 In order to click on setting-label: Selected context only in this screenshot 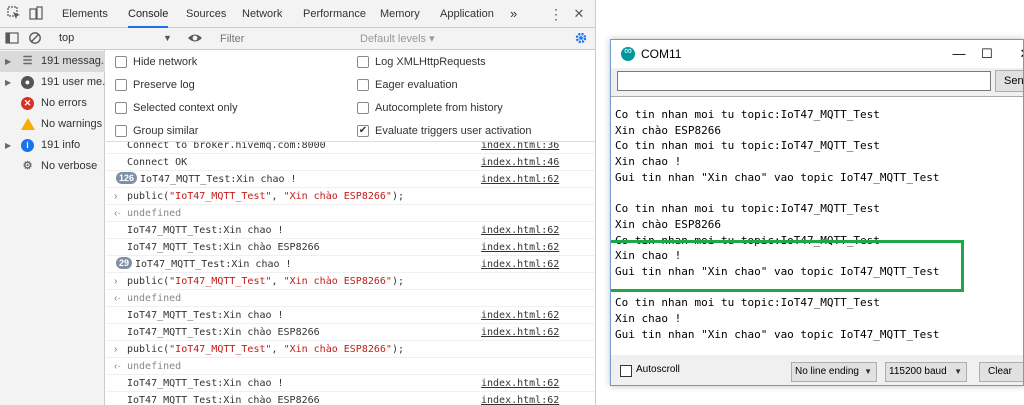, I will do `click(185, 108)`.